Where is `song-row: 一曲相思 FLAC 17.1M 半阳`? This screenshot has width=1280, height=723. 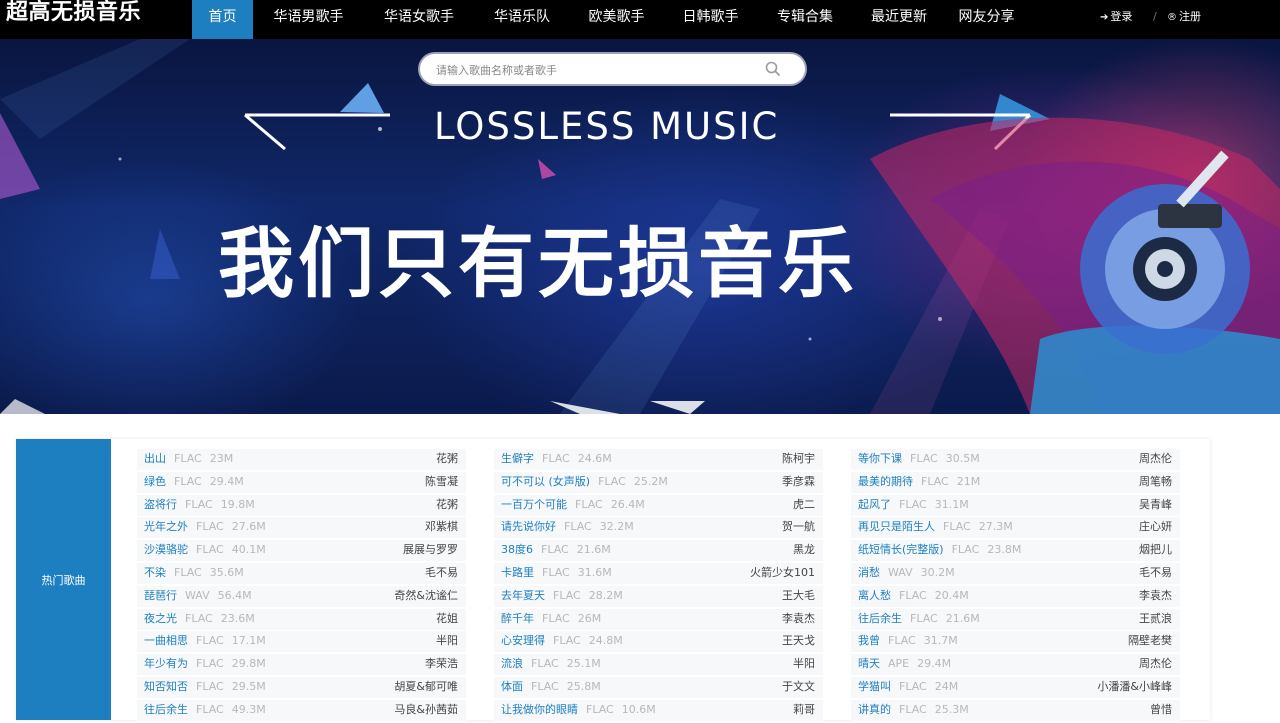
song-row: 一曲相思 FLAC 17.1M 半阳 is located at coordinates (301, 642).